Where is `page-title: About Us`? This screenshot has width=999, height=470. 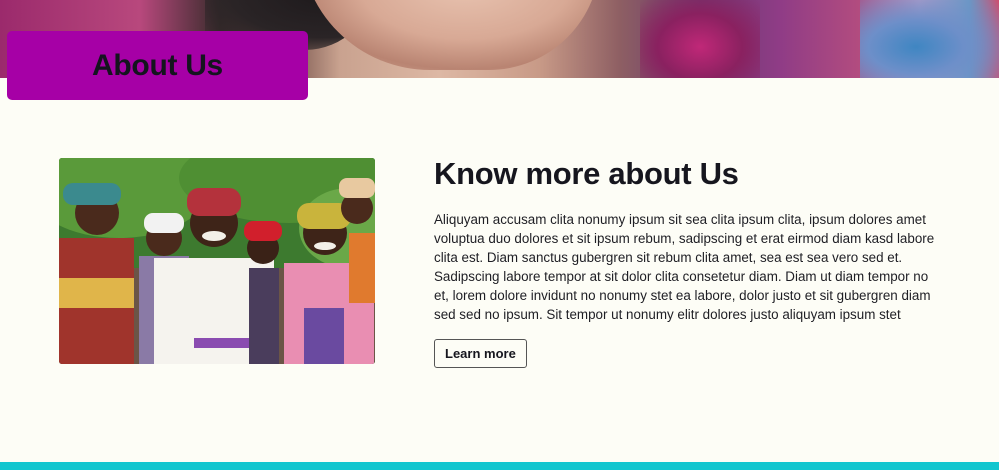
page-title: About Us is located at coordinates (157, 65).